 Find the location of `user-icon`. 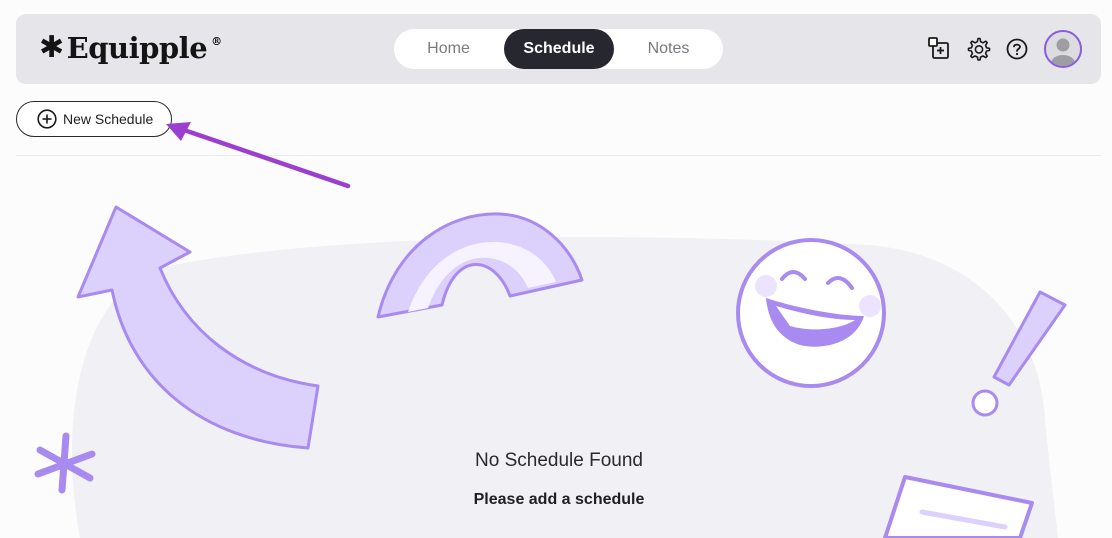

user-icon is located at coordinates (1063, 52).